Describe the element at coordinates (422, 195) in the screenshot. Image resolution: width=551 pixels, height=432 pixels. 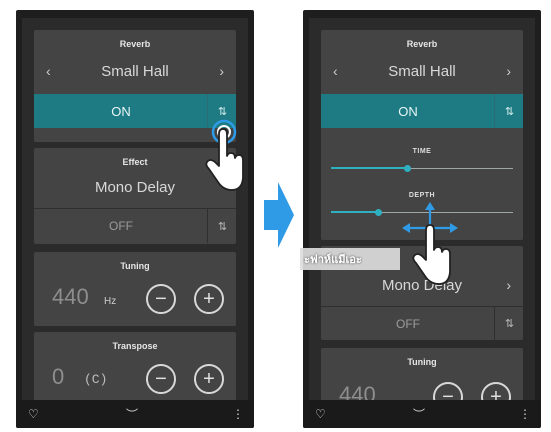
I see `depth-label: DEPTH` at that location.